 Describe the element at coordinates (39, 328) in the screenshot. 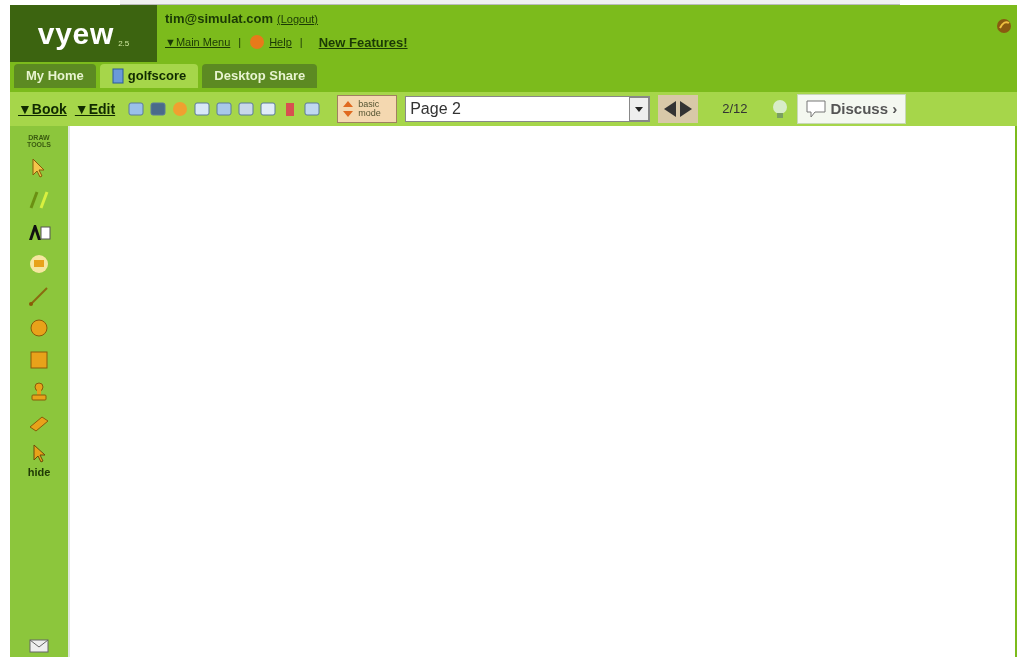

I see `circle-icon` at that location.